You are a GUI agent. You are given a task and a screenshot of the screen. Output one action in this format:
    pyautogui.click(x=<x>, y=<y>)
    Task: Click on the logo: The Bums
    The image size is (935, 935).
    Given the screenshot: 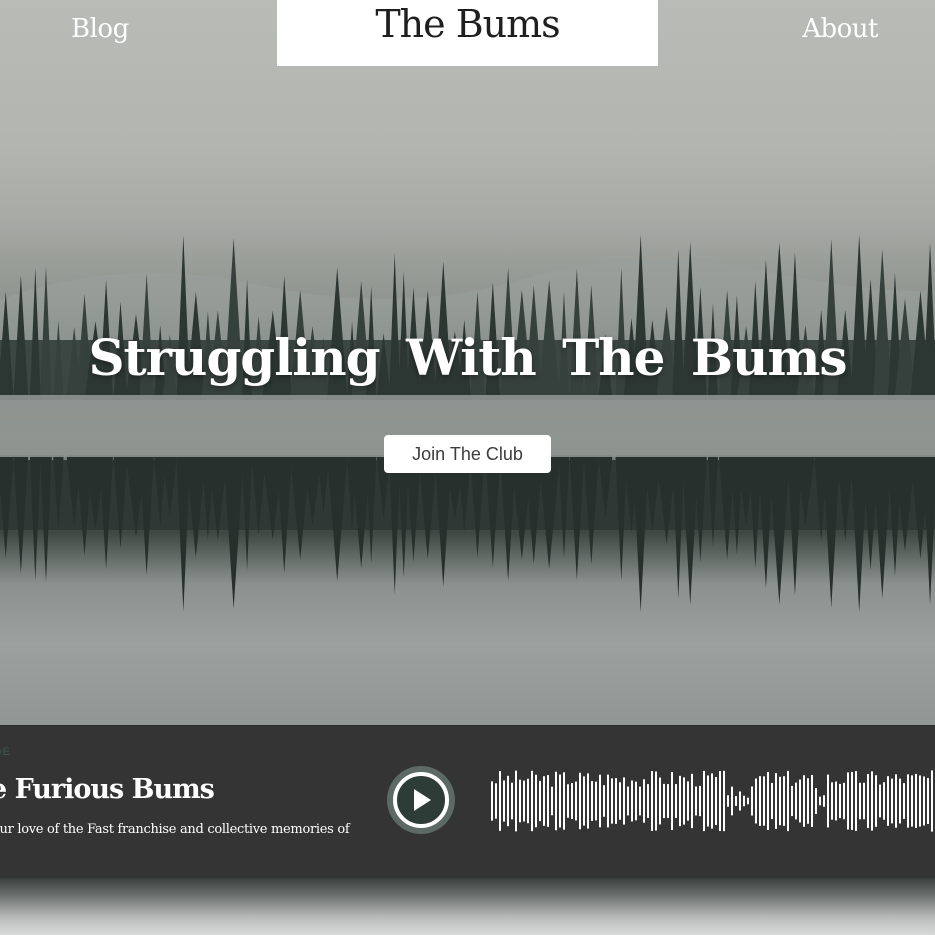 What is the action you would take?
    pyautogui.click(x=467, y=33)
    